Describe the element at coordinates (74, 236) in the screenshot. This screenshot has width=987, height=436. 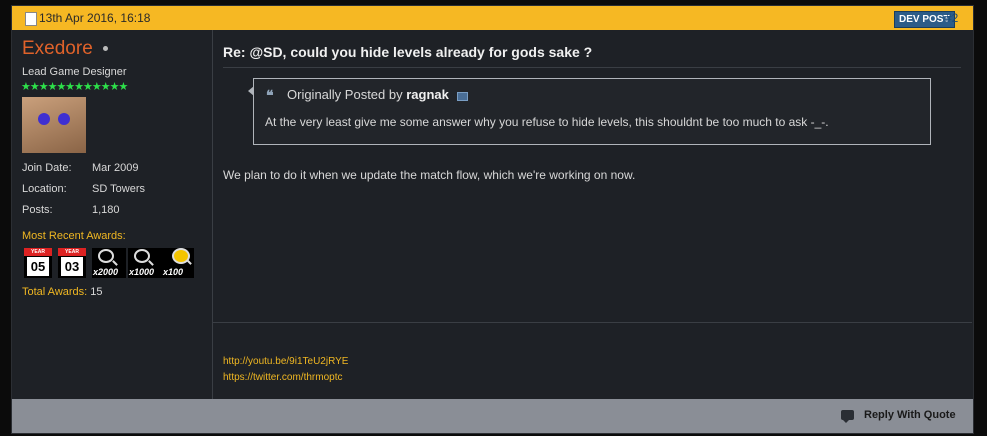
I see `most-recent-awards-label: Most Recent Awards:` at that location.